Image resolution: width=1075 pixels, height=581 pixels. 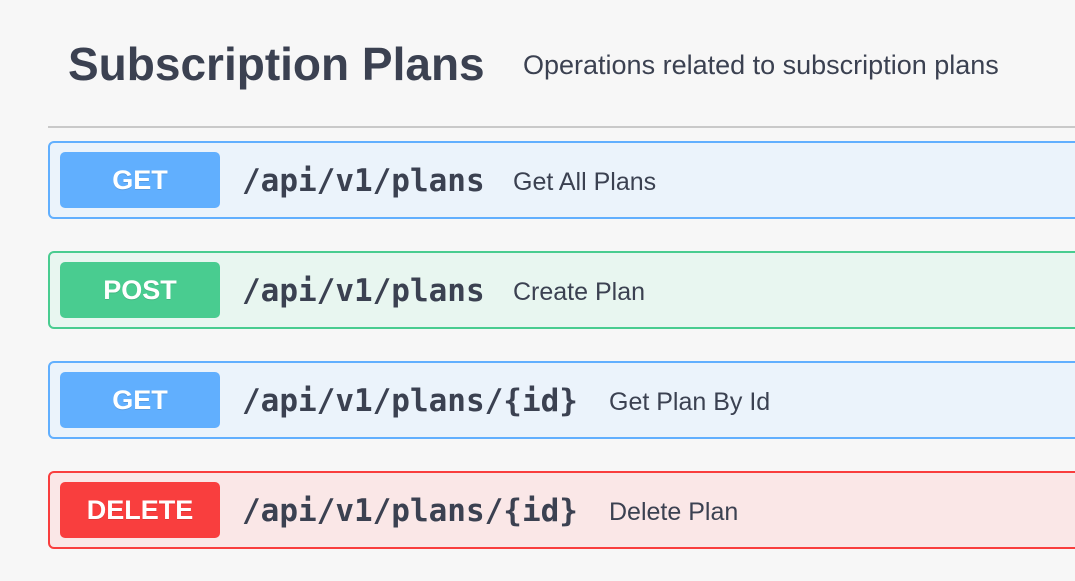 What do you see at coordinates (761, 65) in the screenshot?
I see `section-description: Operations related to subscription plans` at bounding box center [761, 65].